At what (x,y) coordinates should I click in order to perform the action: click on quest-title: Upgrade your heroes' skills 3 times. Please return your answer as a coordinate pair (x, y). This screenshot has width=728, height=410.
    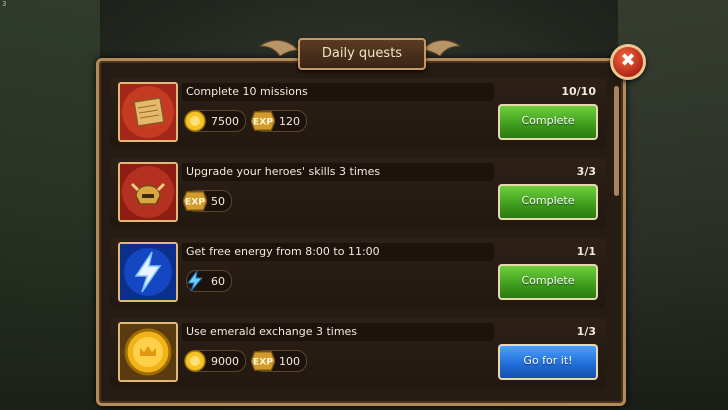
    Looking at the image, I should click on (338, 172).